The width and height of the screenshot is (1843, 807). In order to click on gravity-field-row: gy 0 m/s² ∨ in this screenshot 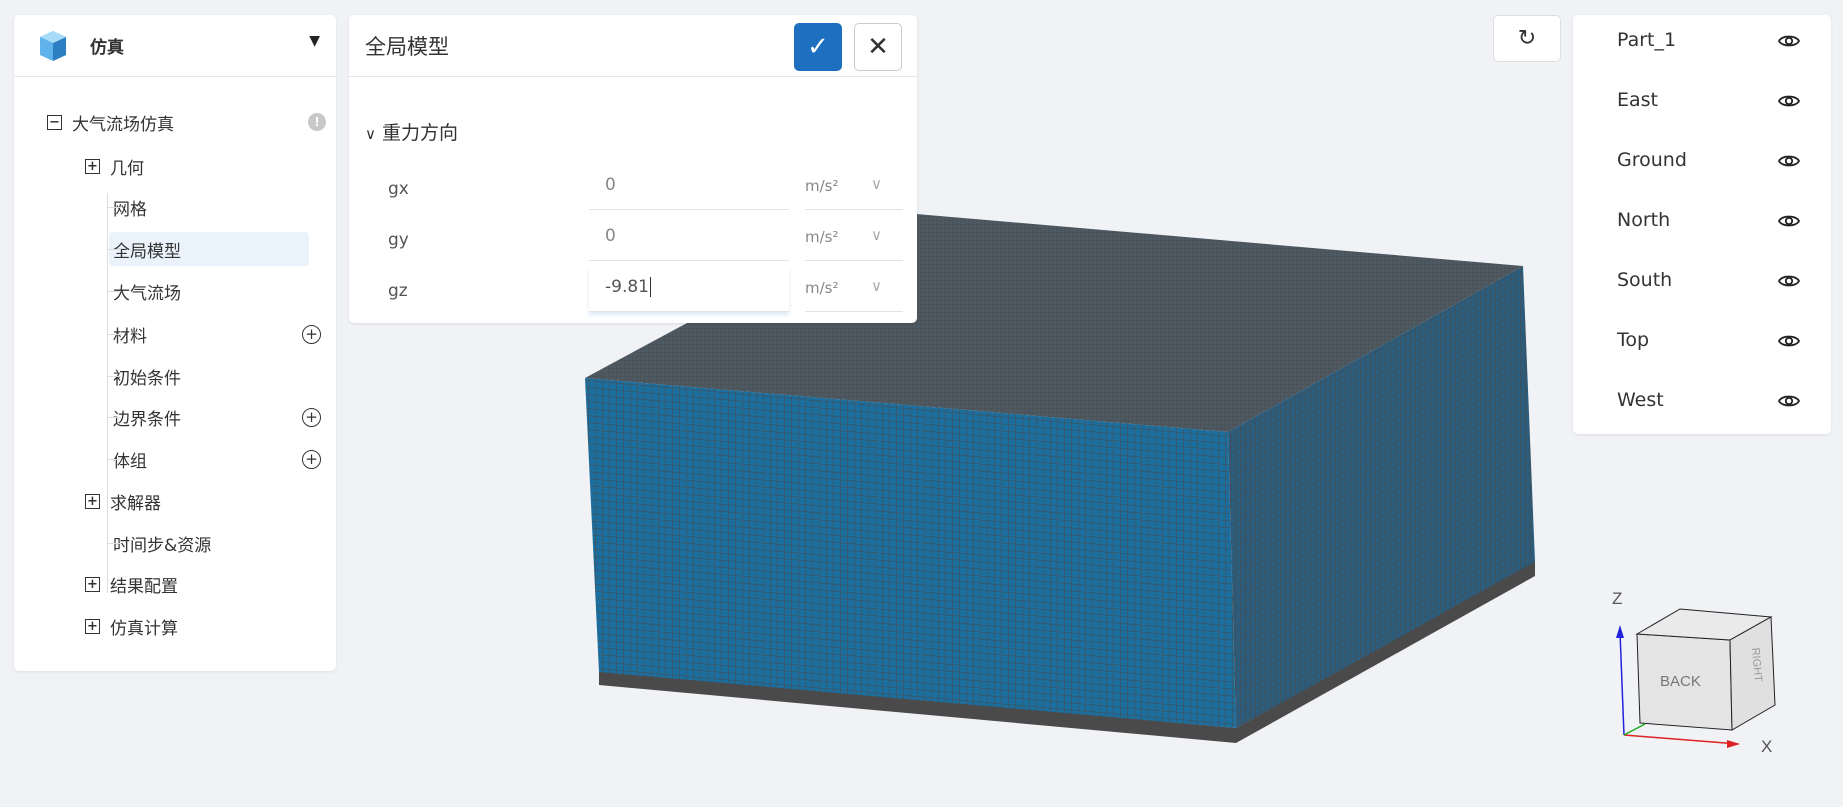, I will do `click(633, 241)`.